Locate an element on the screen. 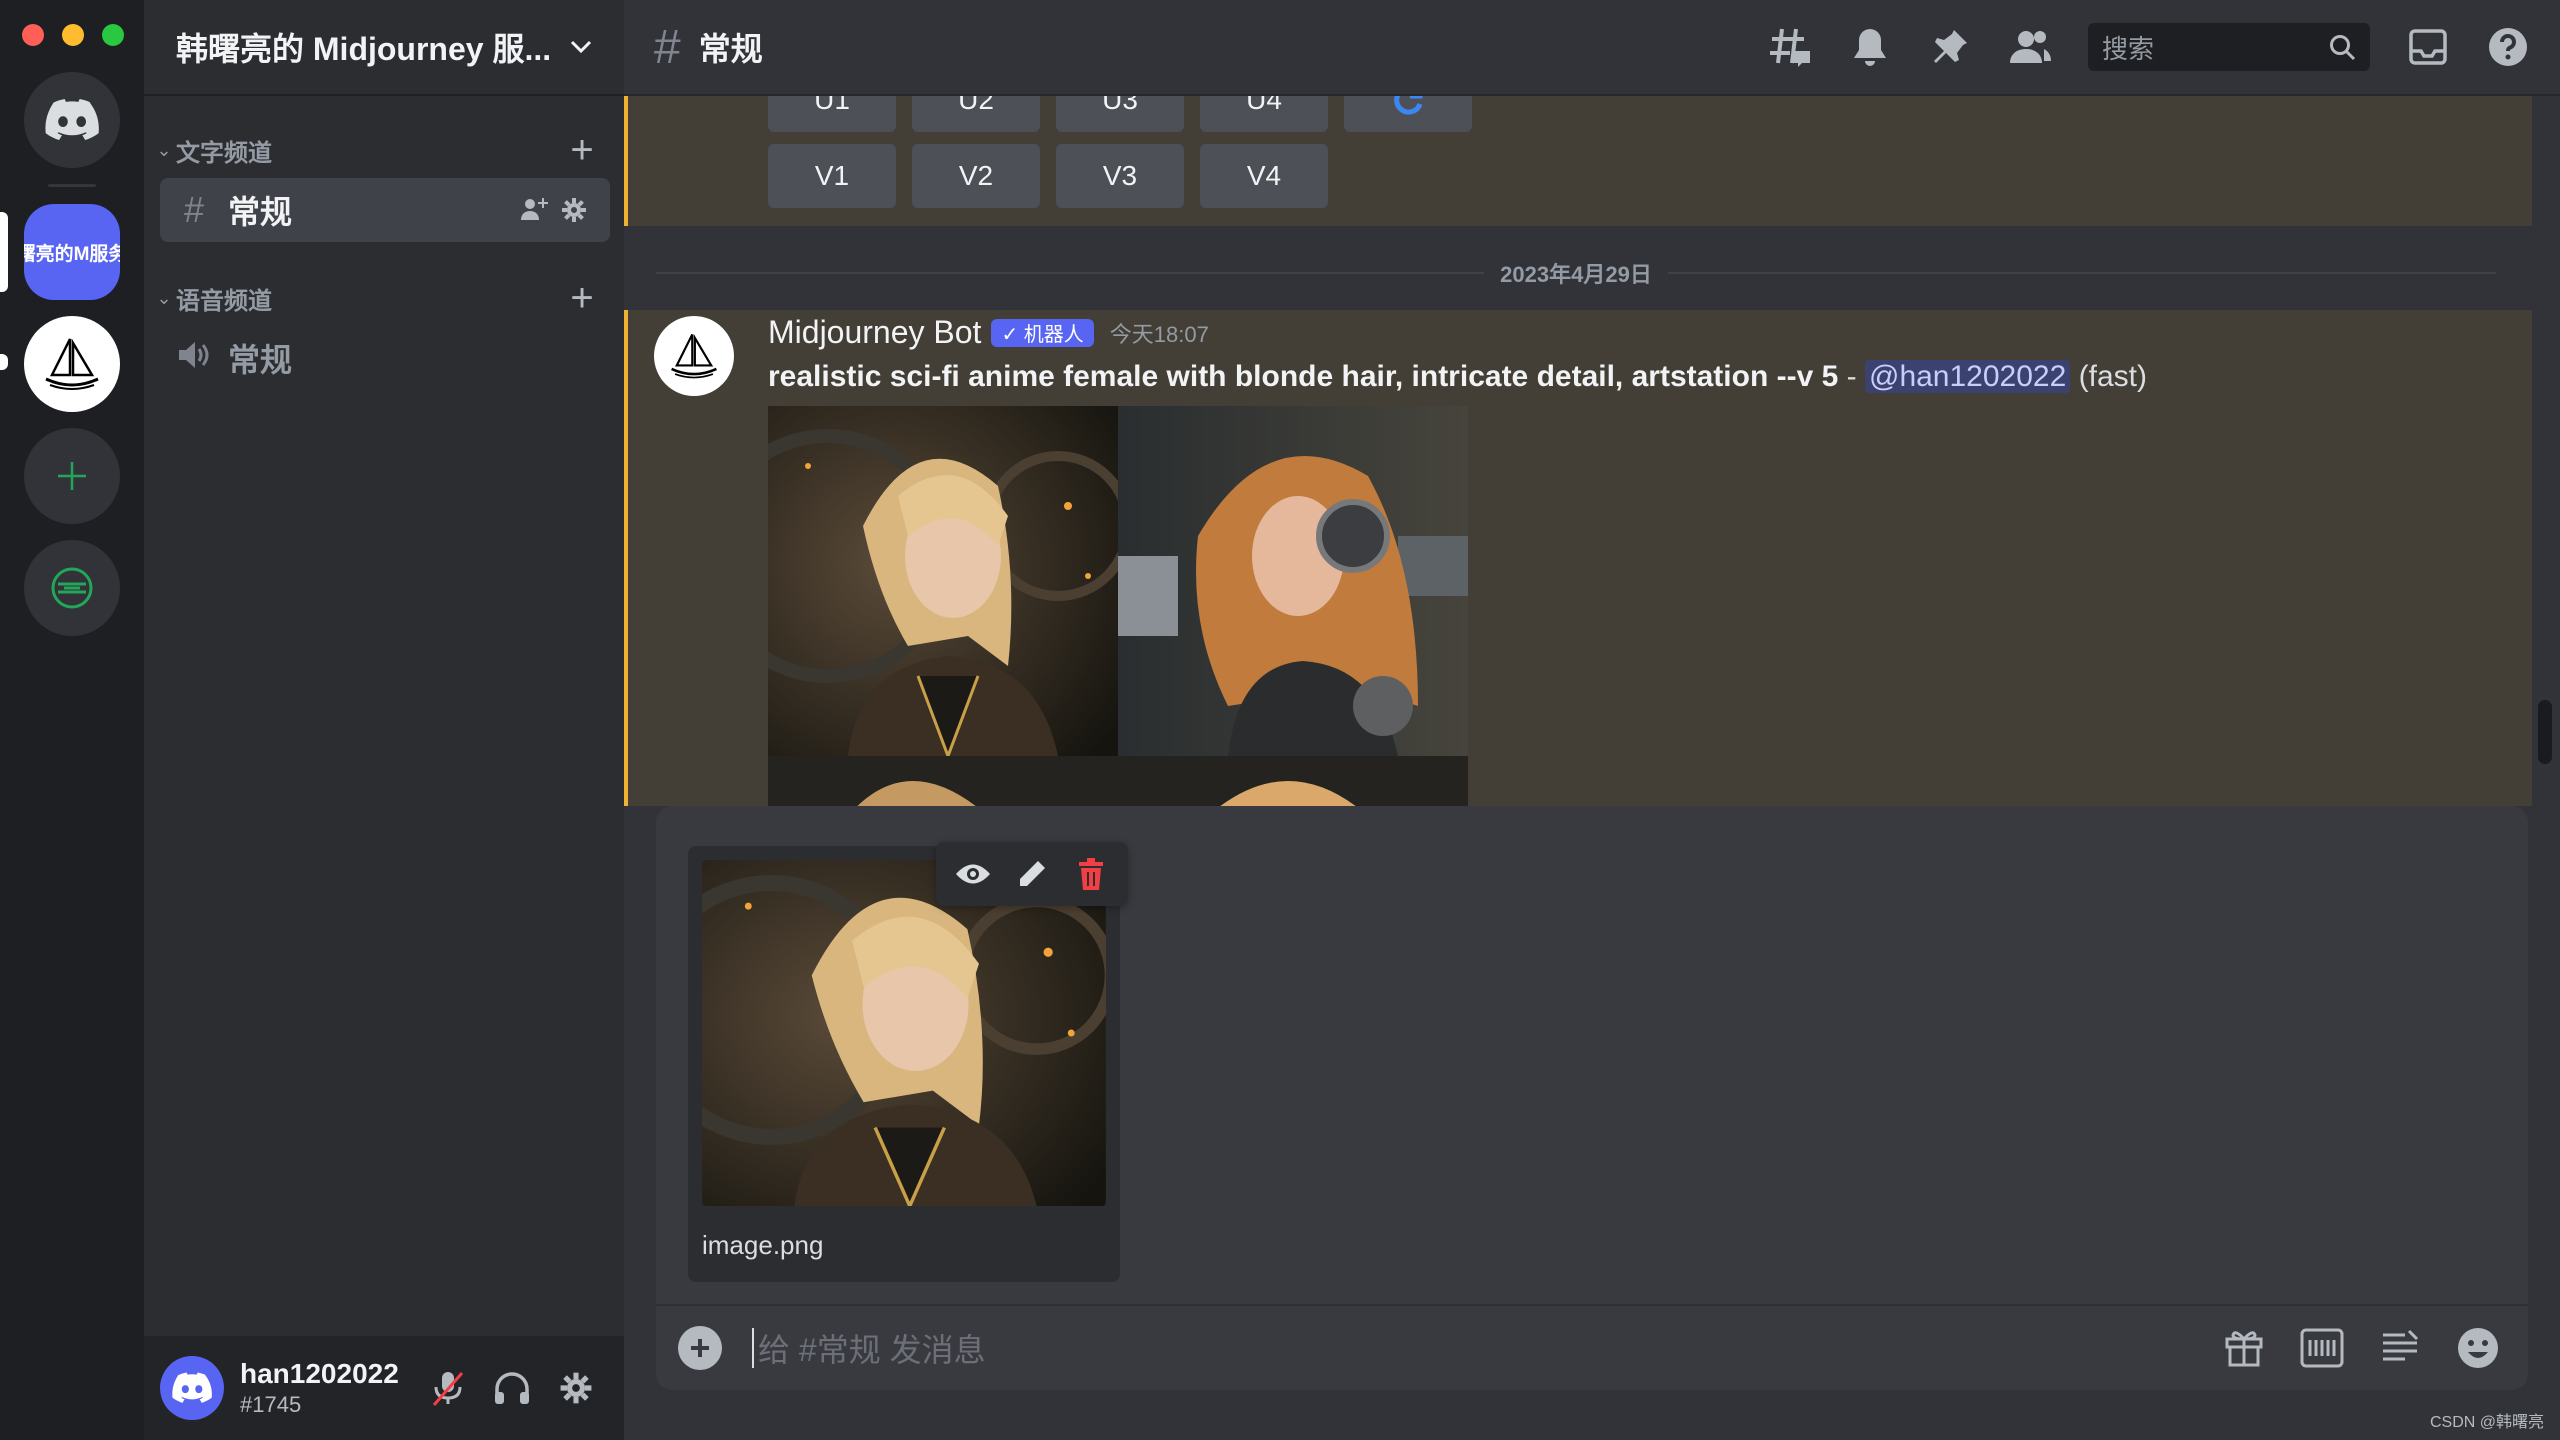 The height and width of the screenshot is (1440, 2560). plus-icon is located at coordinates (700, 1348).